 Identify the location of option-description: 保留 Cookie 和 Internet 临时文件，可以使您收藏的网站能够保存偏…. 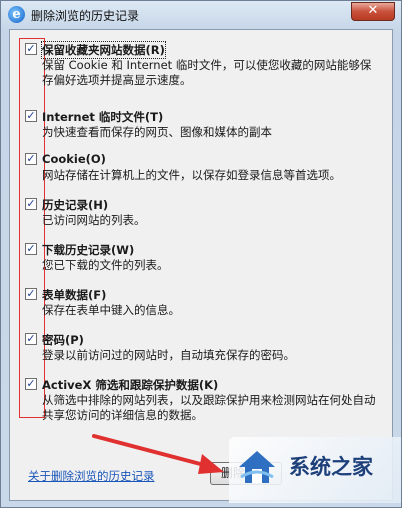
(207, 72).